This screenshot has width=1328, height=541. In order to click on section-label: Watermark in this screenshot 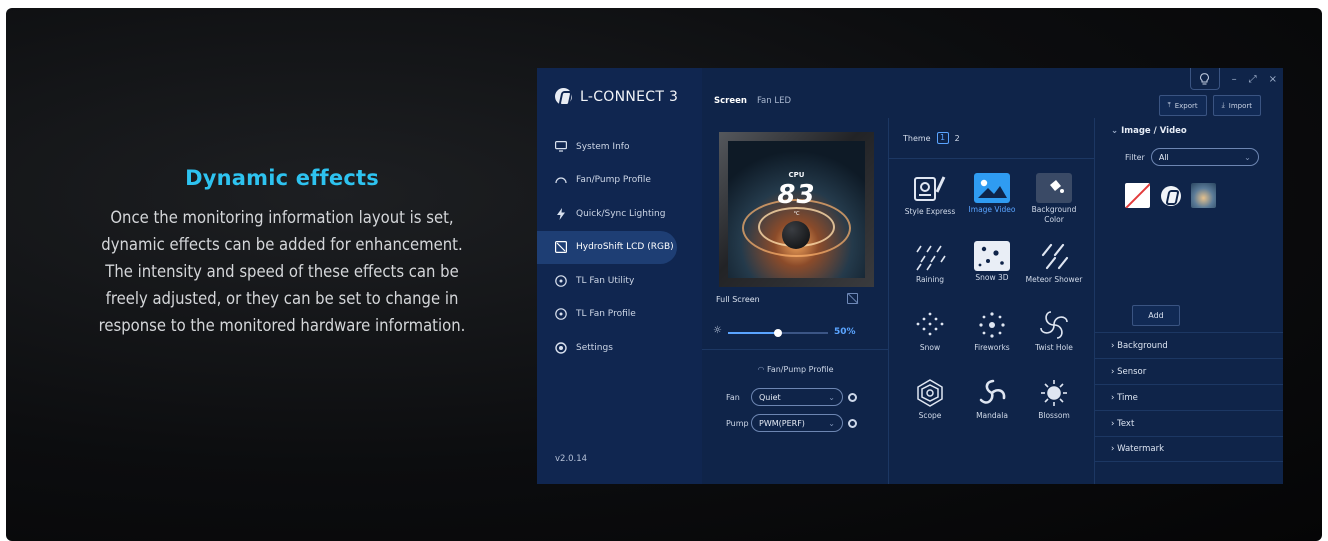, I will do `click(1140, 449)`.